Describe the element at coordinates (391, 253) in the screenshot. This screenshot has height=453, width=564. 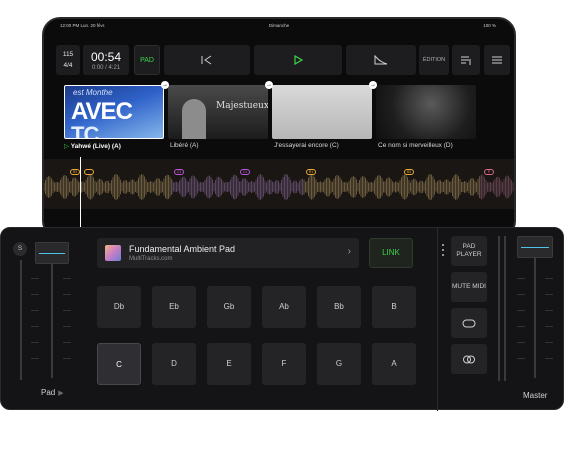
I see `link-button: LINK` at that location.